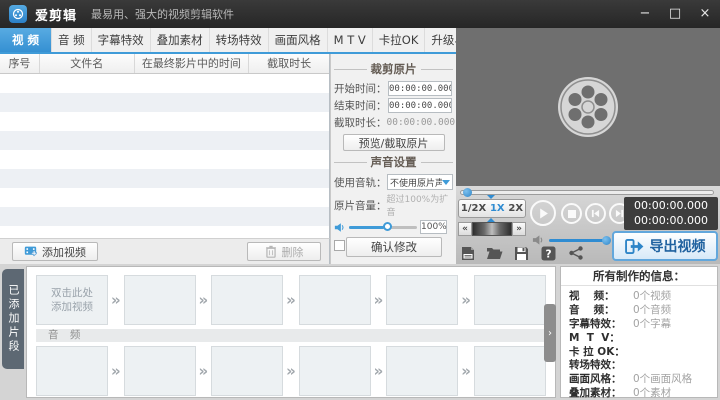 This screenshot has width=720, height=400. I want to click on app-title: 爱剪辑, so click(56, 16).